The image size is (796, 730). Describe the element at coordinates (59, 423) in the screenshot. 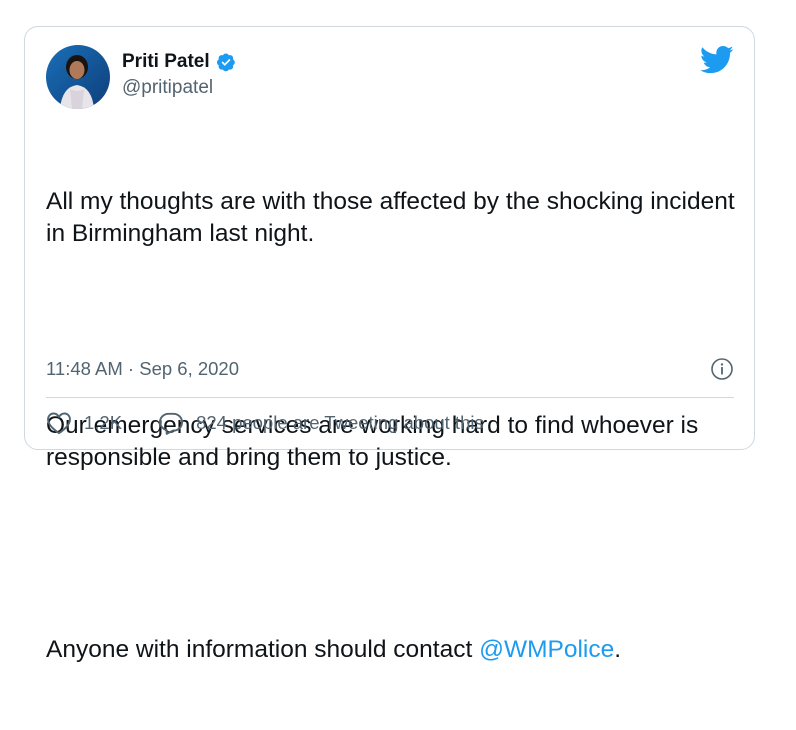

I see `heart-icon` at that location.